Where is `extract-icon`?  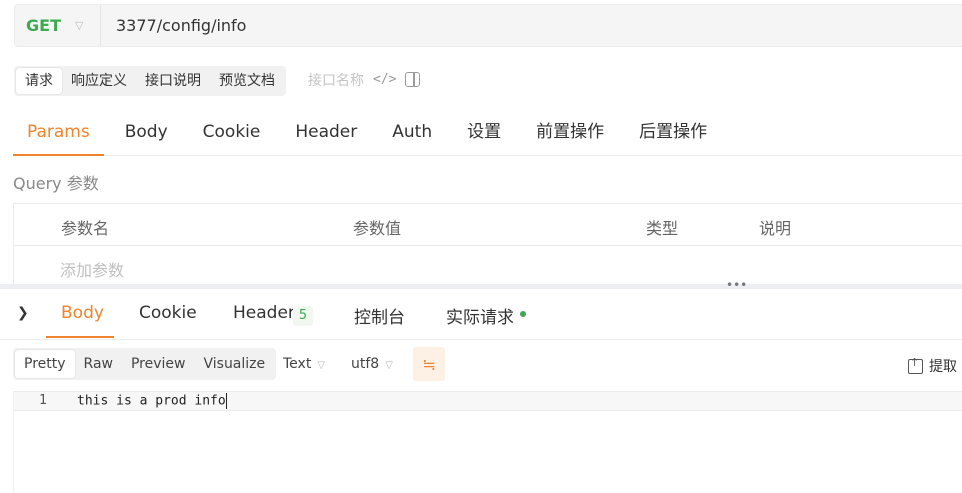
extract-icon is located at coordinates (915, 365).